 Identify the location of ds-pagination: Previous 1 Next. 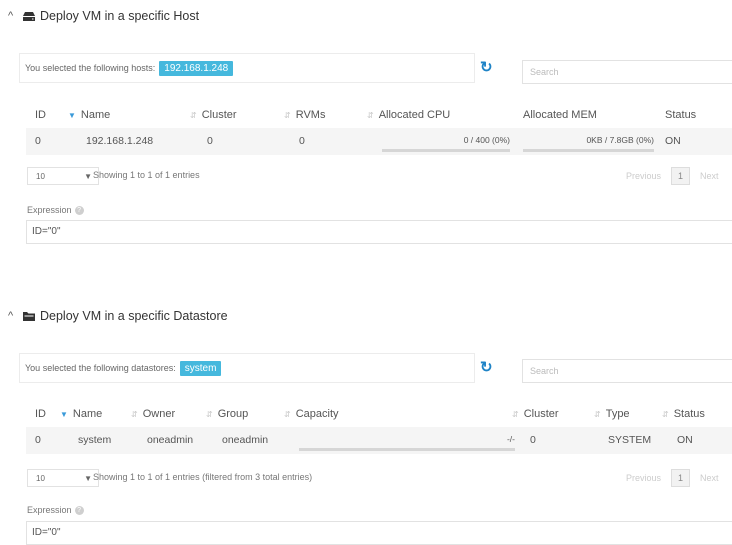
(672, 478).